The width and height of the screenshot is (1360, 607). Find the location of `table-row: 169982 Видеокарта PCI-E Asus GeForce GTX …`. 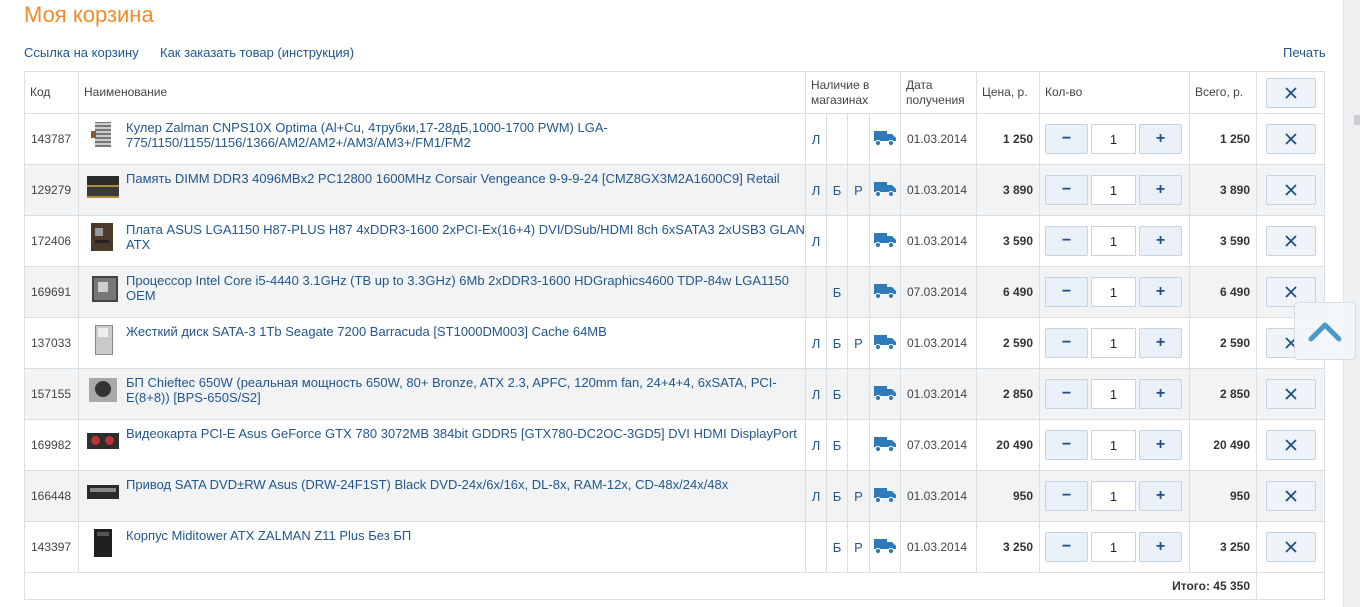

table-row: 169982 Видеокарта PCI-E Asus GeForce GTX … is located at coordinates (674, 445).